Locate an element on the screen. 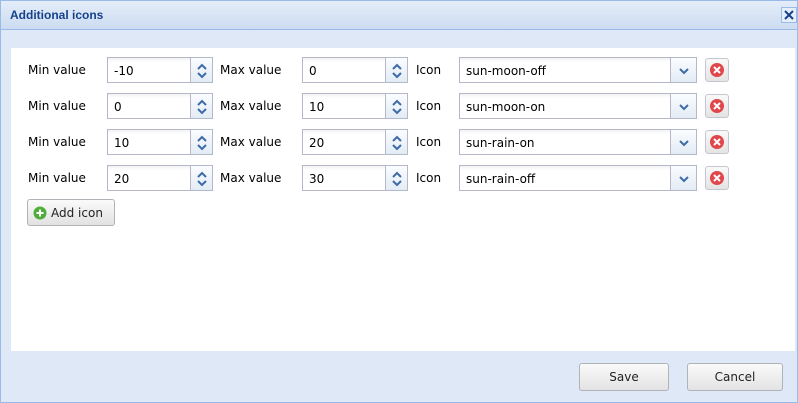 Image resolution: width=798 pixels, height=403 pixels. window-title: Additional icons is located at coordinates (57, 15).